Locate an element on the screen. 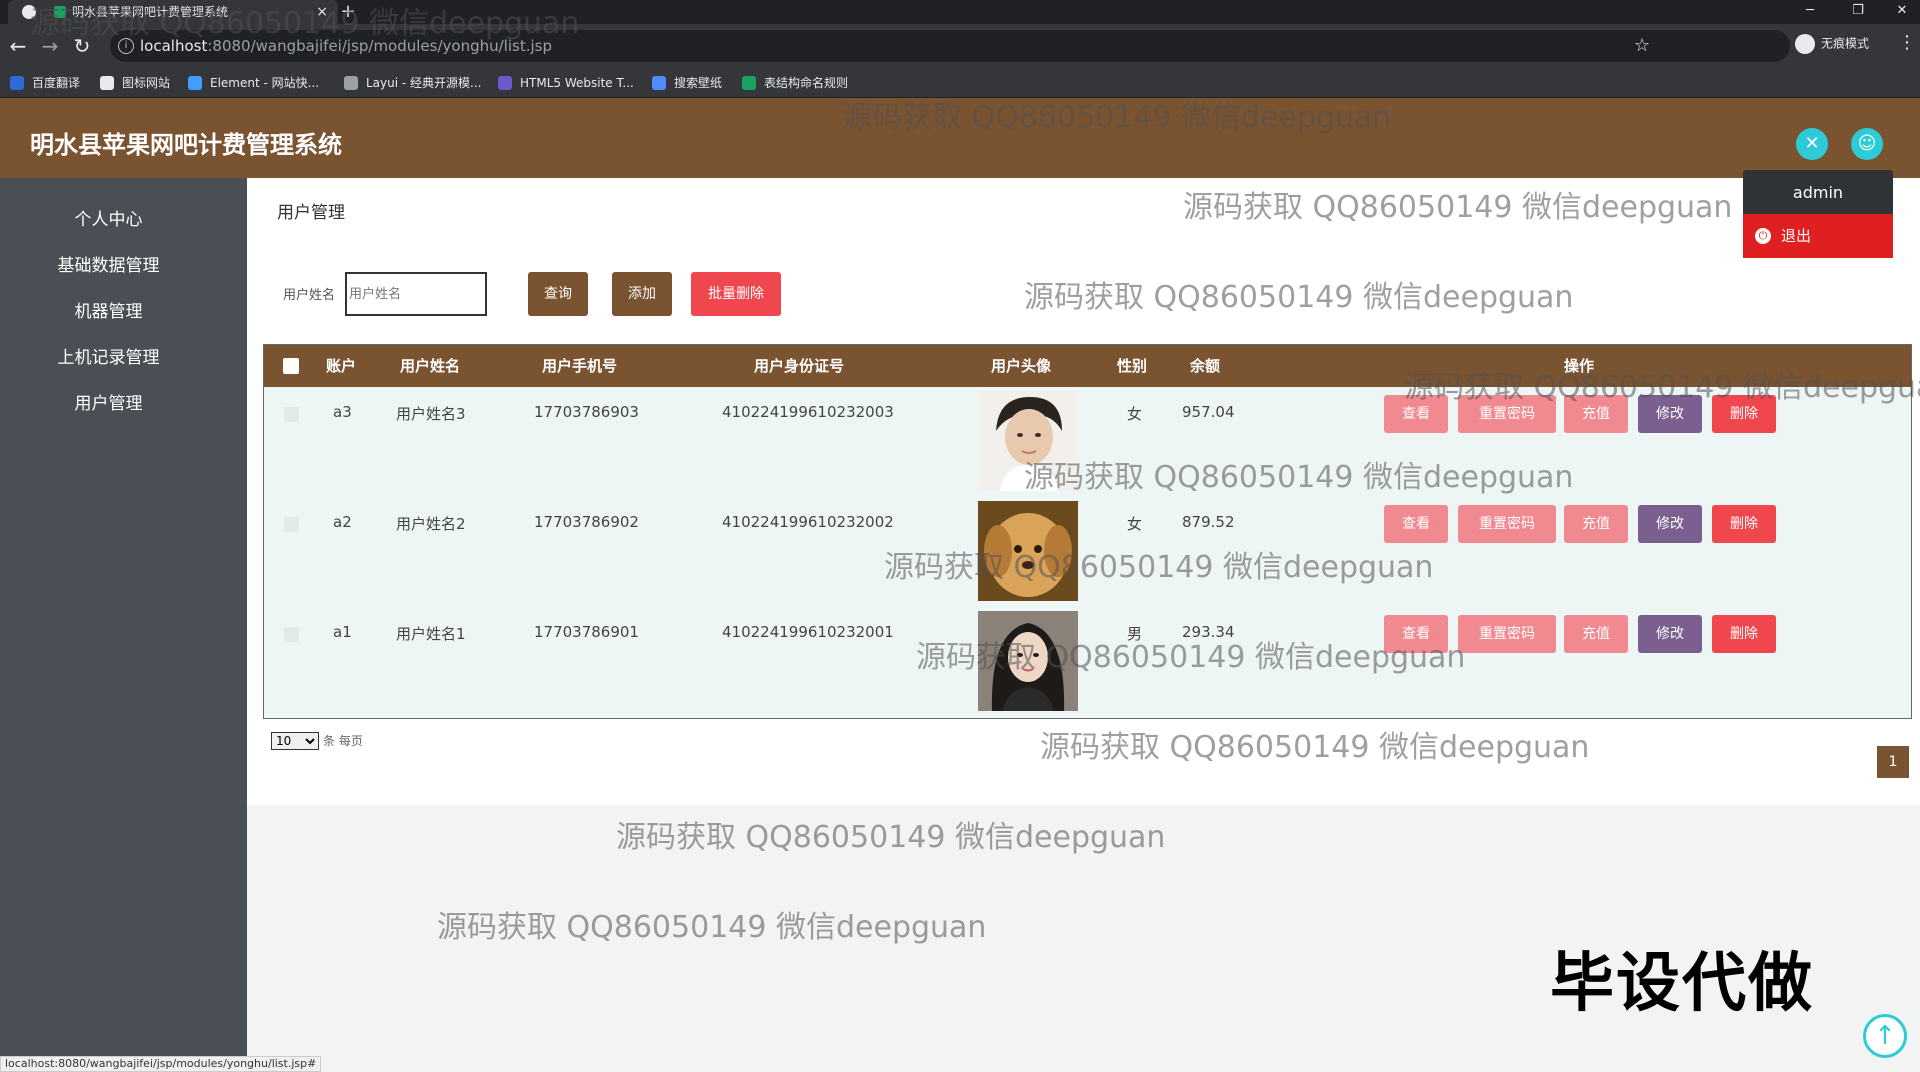 This screenshot has width=1920, height=1072. browser-menu-icon: ⋮ is located at coordinates (1907, 42).